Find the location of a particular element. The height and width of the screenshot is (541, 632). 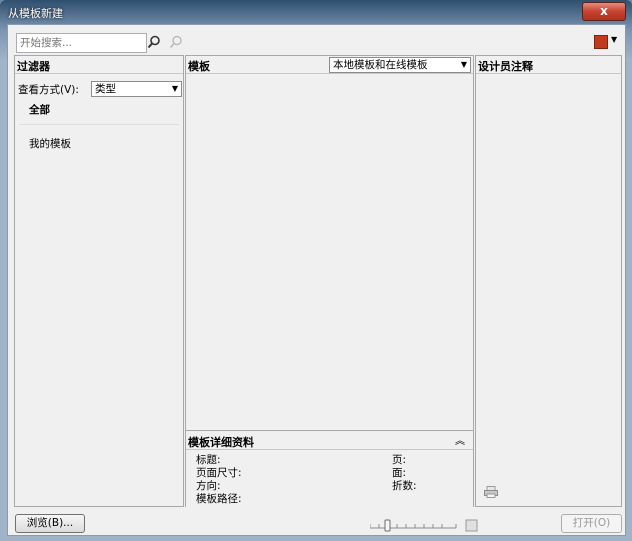

filter-header: 过滤器 is located at coordinates (33, 66).